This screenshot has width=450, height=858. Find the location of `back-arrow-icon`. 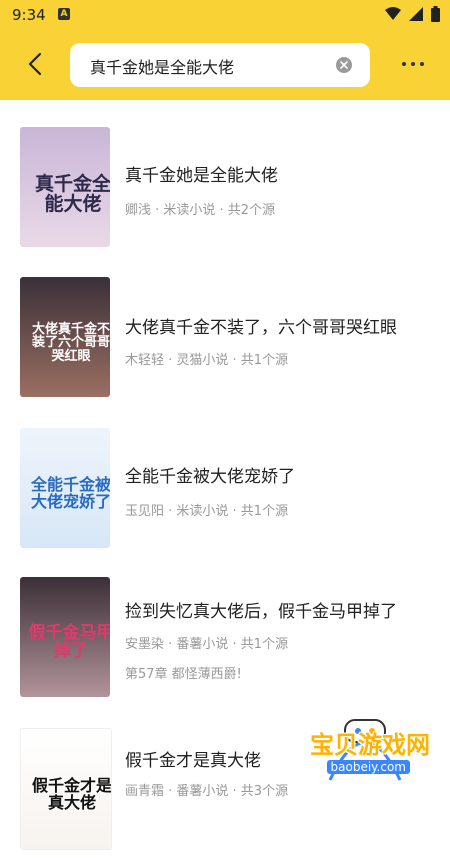

back-arrow-icon is located at coordinates (35, 64).